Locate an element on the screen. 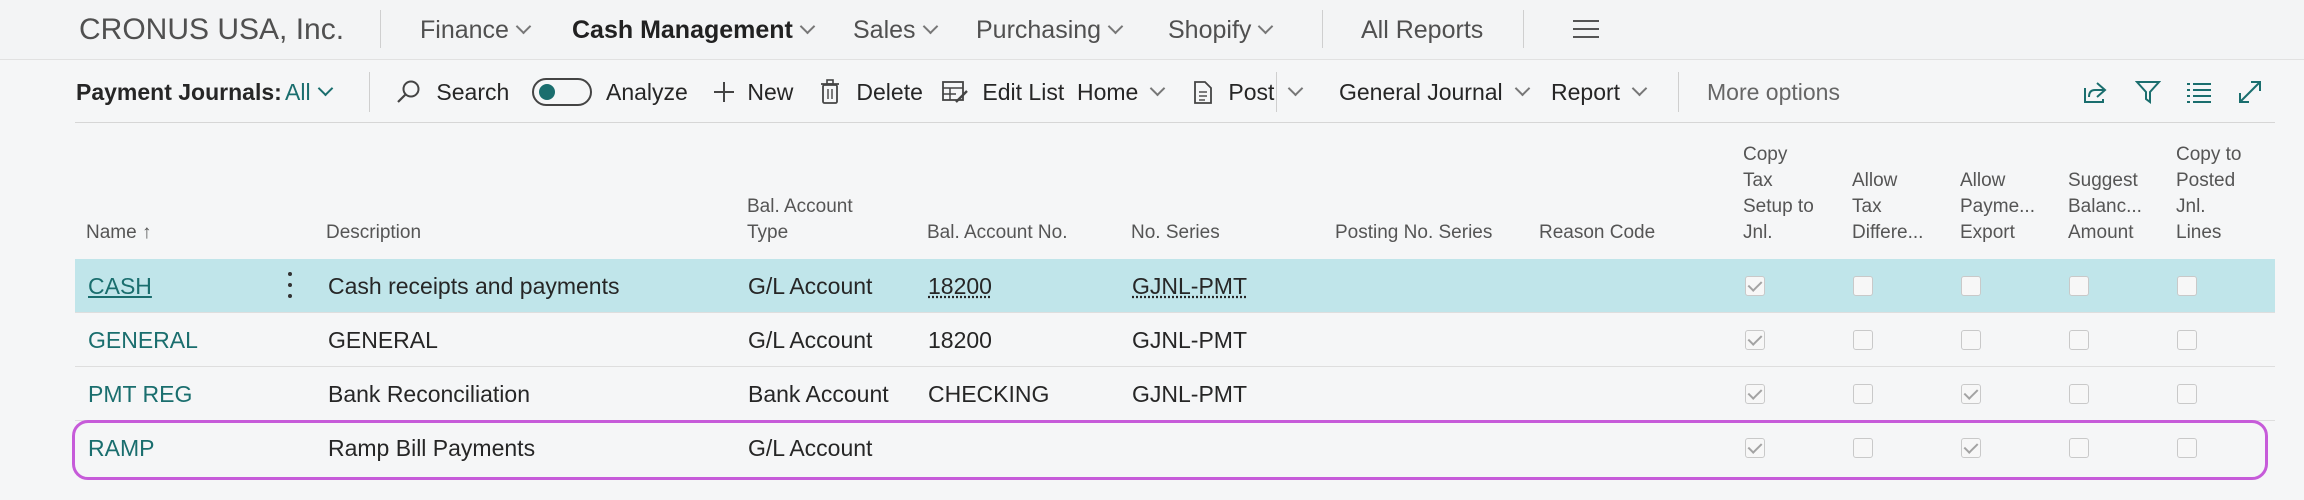 Image resolution: width=2304 pixels, height=500 pixels. col-no-series: No. Series is located at coordinates (1175, 233).